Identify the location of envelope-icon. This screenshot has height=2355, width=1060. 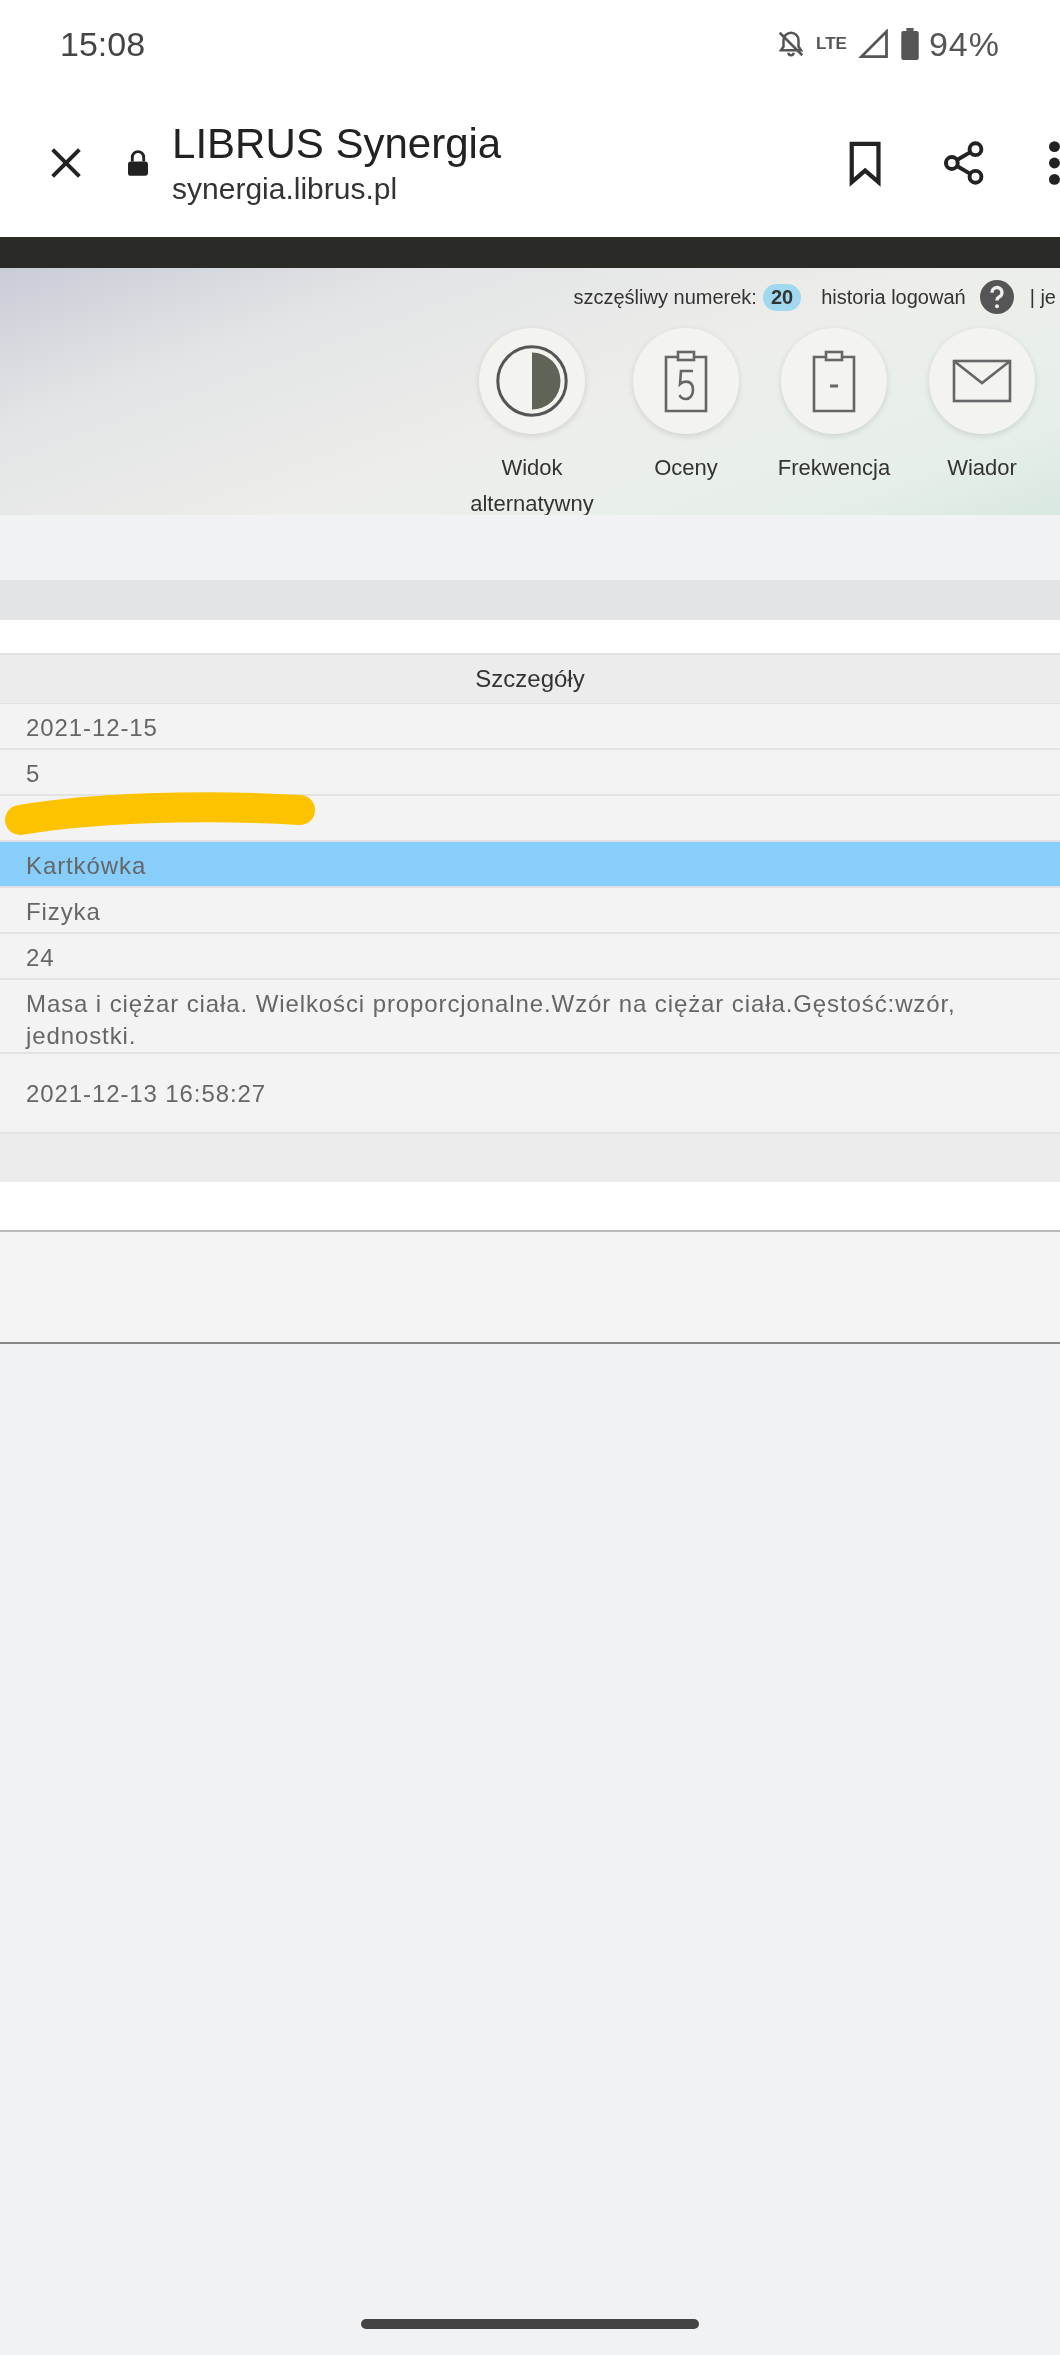
(982, 381).